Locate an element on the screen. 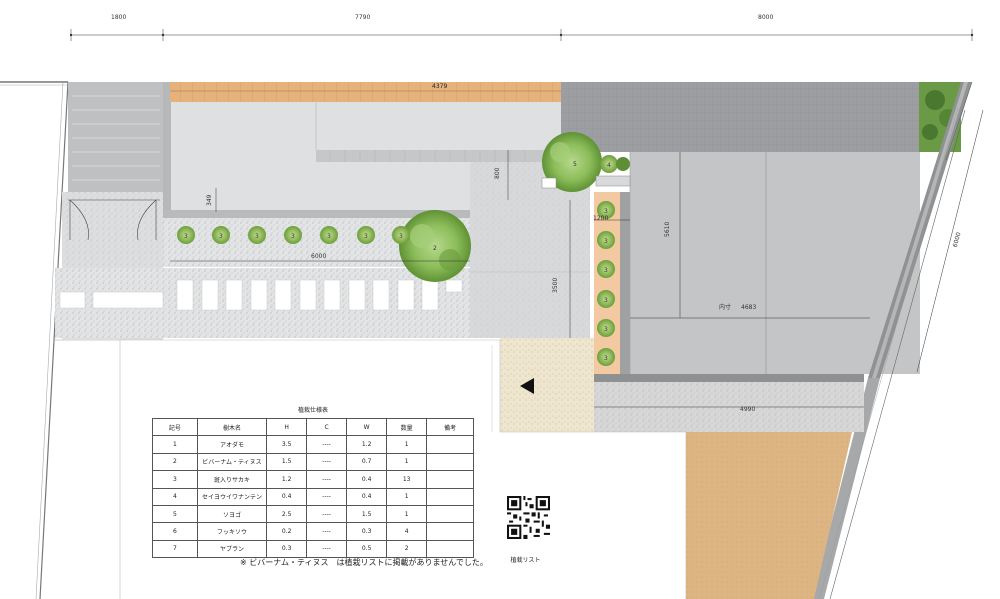  yellow-gravel is located at coordinates (547, 385).